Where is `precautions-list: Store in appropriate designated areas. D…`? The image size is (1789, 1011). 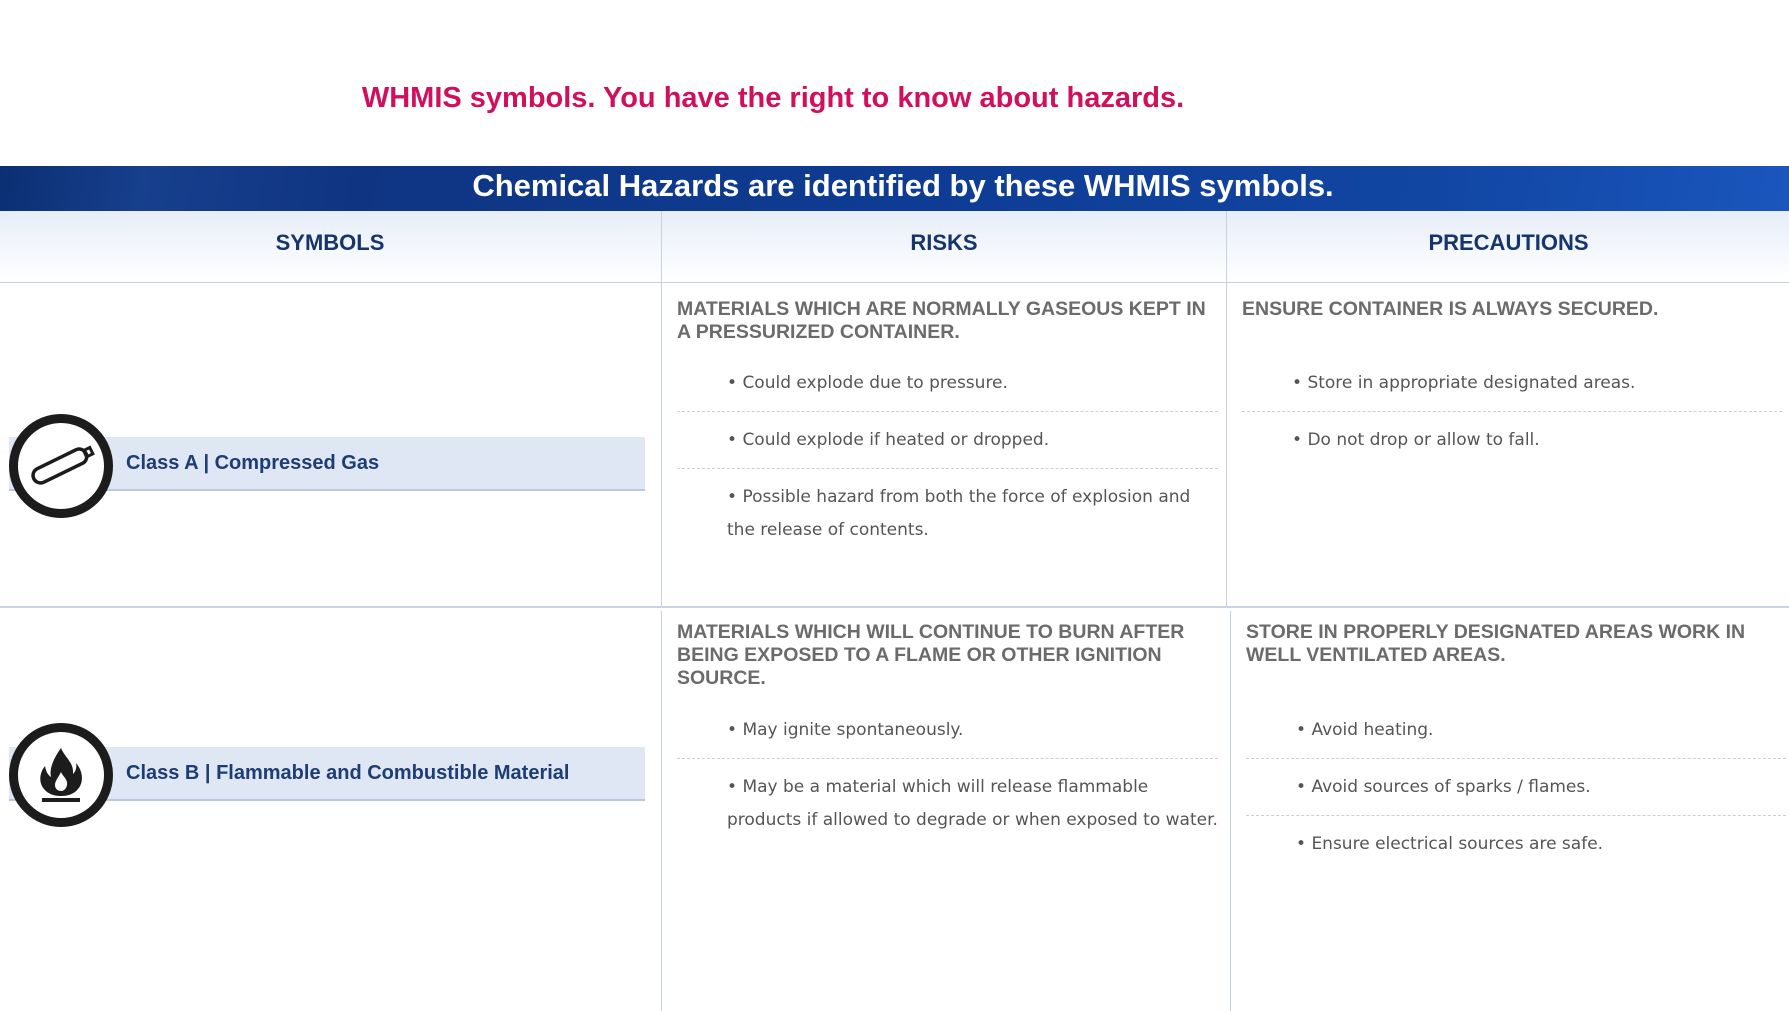
precautions-list: Store in appropriate designated areas. D… is located at coordinates (1512, 411).